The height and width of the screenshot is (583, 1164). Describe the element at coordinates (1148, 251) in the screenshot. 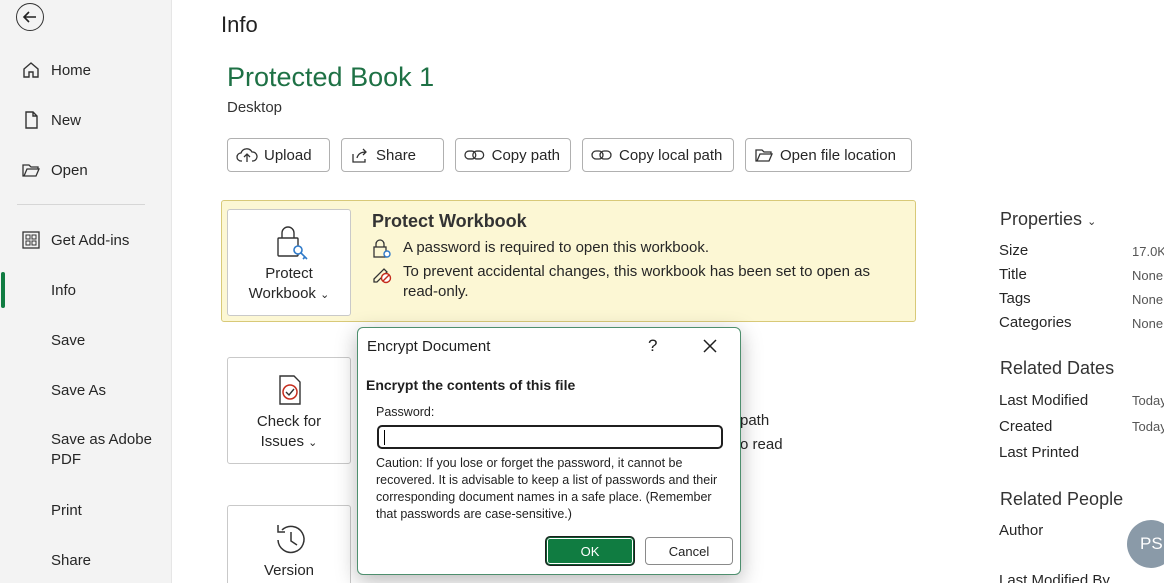

I see `prop-size-value: 17.0K` at that location.